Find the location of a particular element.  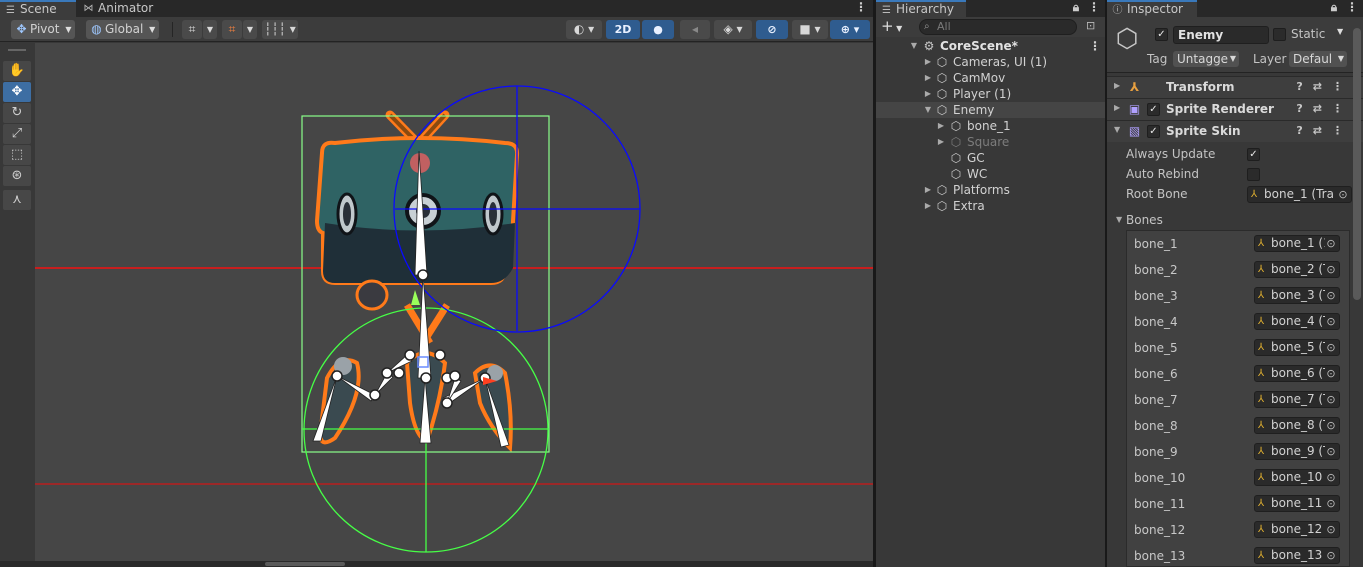

bone-field: ⅄ bone_1 (1 ⊙ is located at coordinates (1297, 243).